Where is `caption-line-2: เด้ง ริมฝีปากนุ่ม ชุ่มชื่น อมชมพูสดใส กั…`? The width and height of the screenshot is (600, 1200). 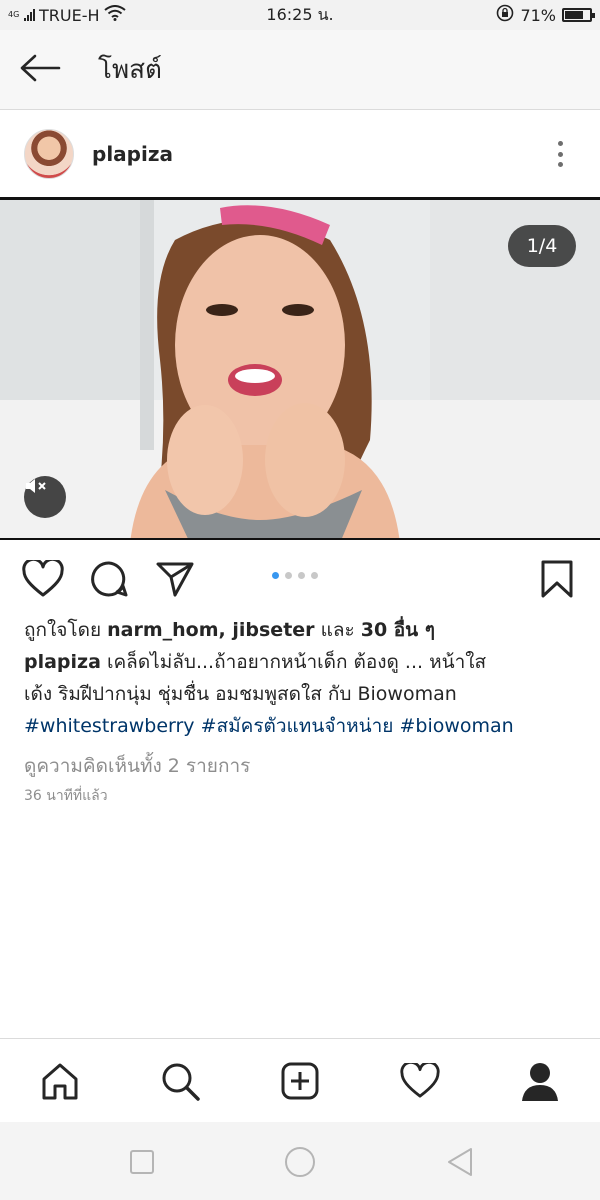
caption-line-2: เด้ง ริมฝีปากนุ่ม ชุ่มชื่น อมชมพูสดใส กั… is located at coordinates (240, 694).